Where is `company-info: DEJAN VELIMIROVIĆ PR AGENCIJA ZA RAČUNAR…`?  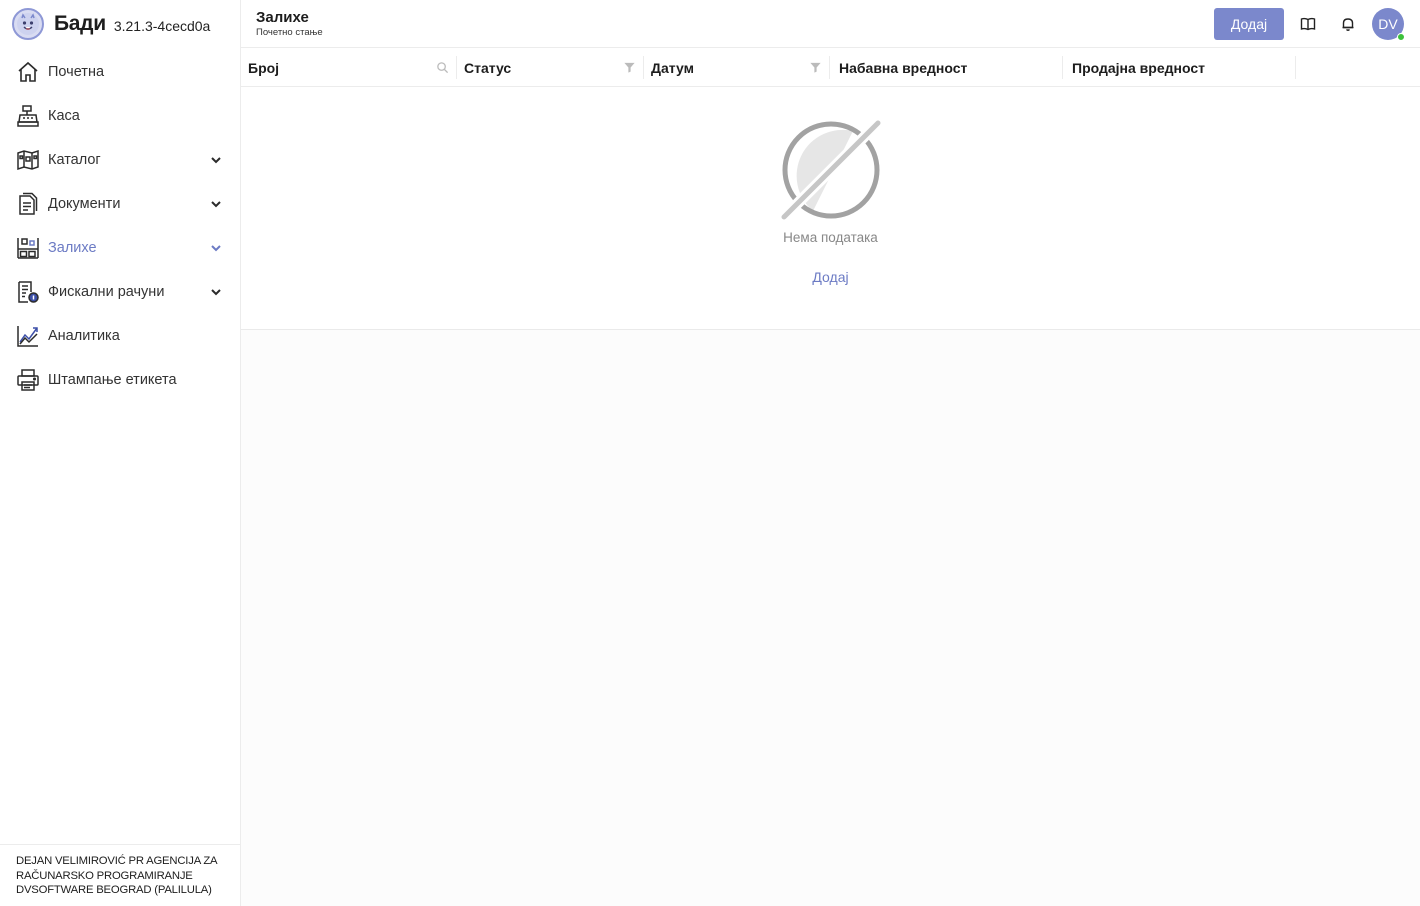 company-info: DEJAN VELIMIROVIĆ PR AGENCIJA ZA RAČUNAR… is located at coordinates (120, 875).